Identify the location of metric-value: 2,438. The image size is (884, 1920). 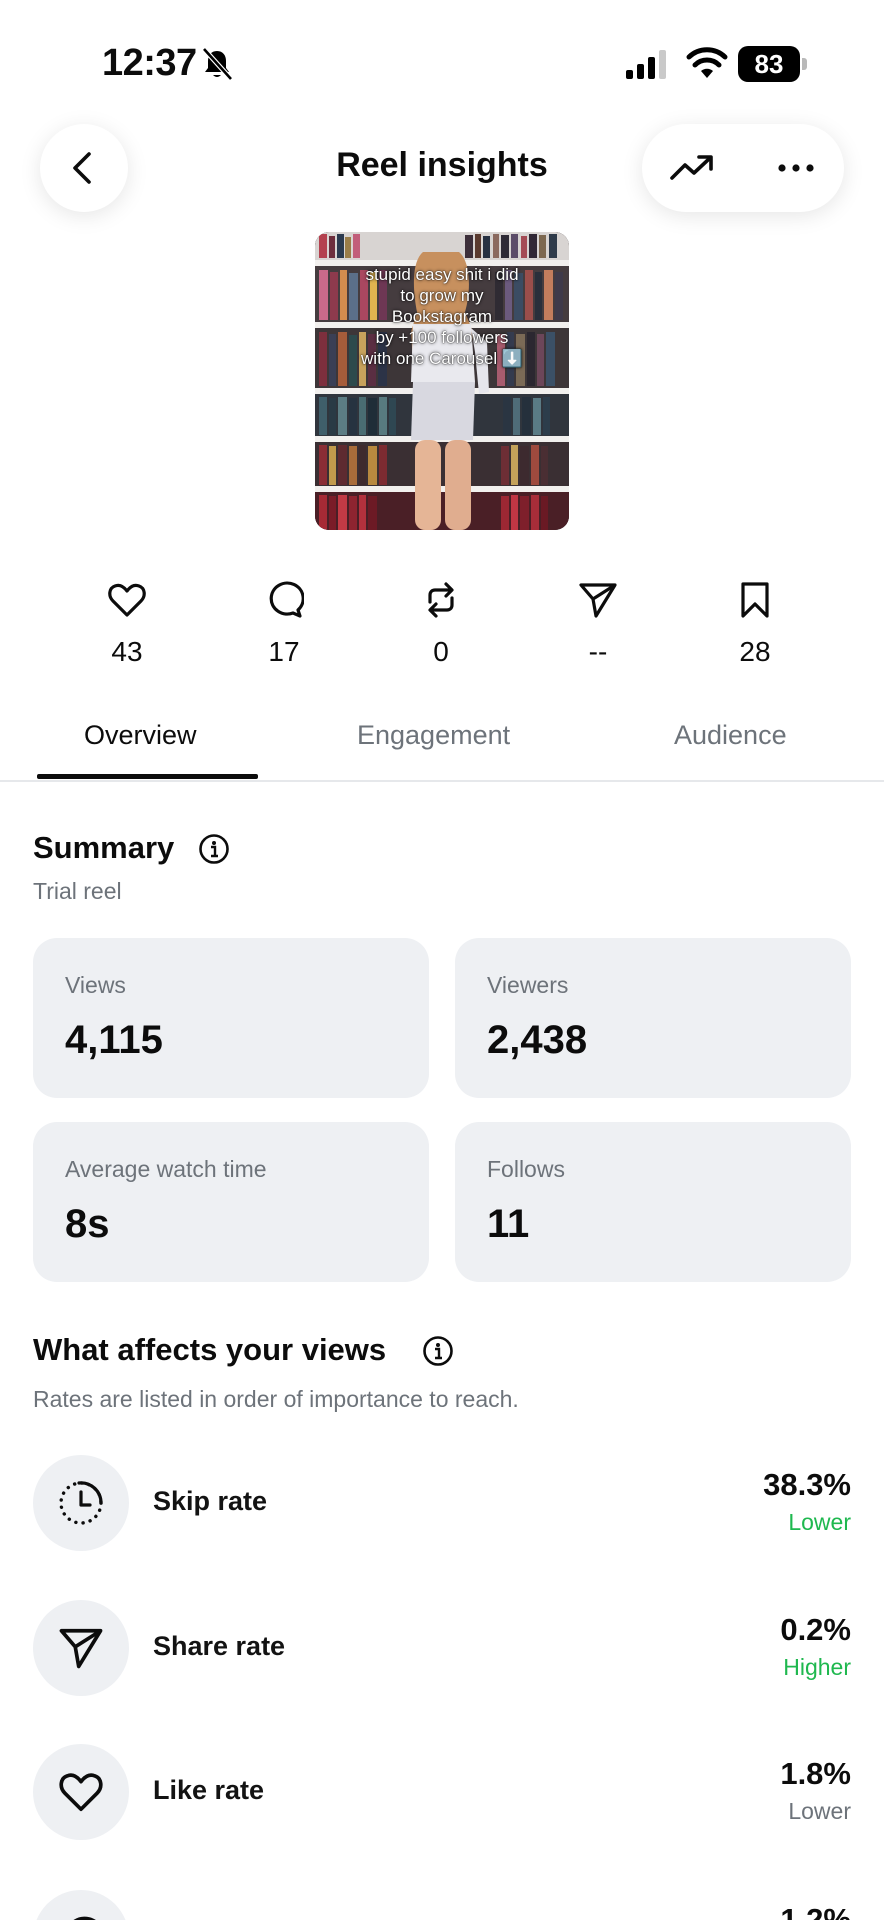
(537, 1040).